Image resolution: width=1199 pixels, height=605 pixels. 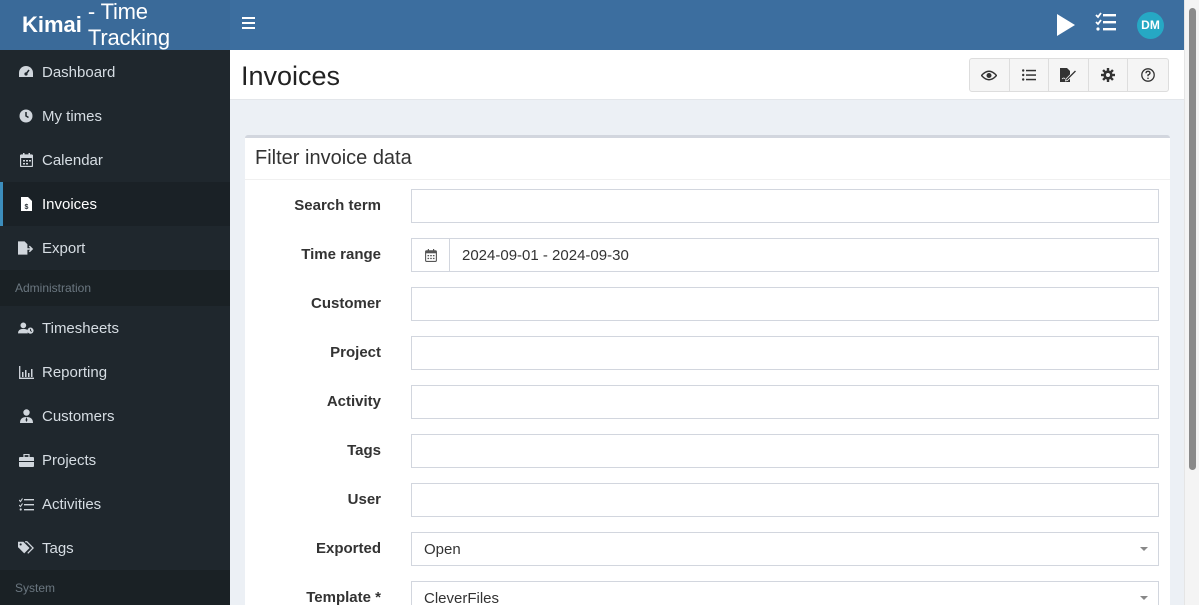 I want to click on sidebar-item-customers: Customers, so click(x=115, y=416).